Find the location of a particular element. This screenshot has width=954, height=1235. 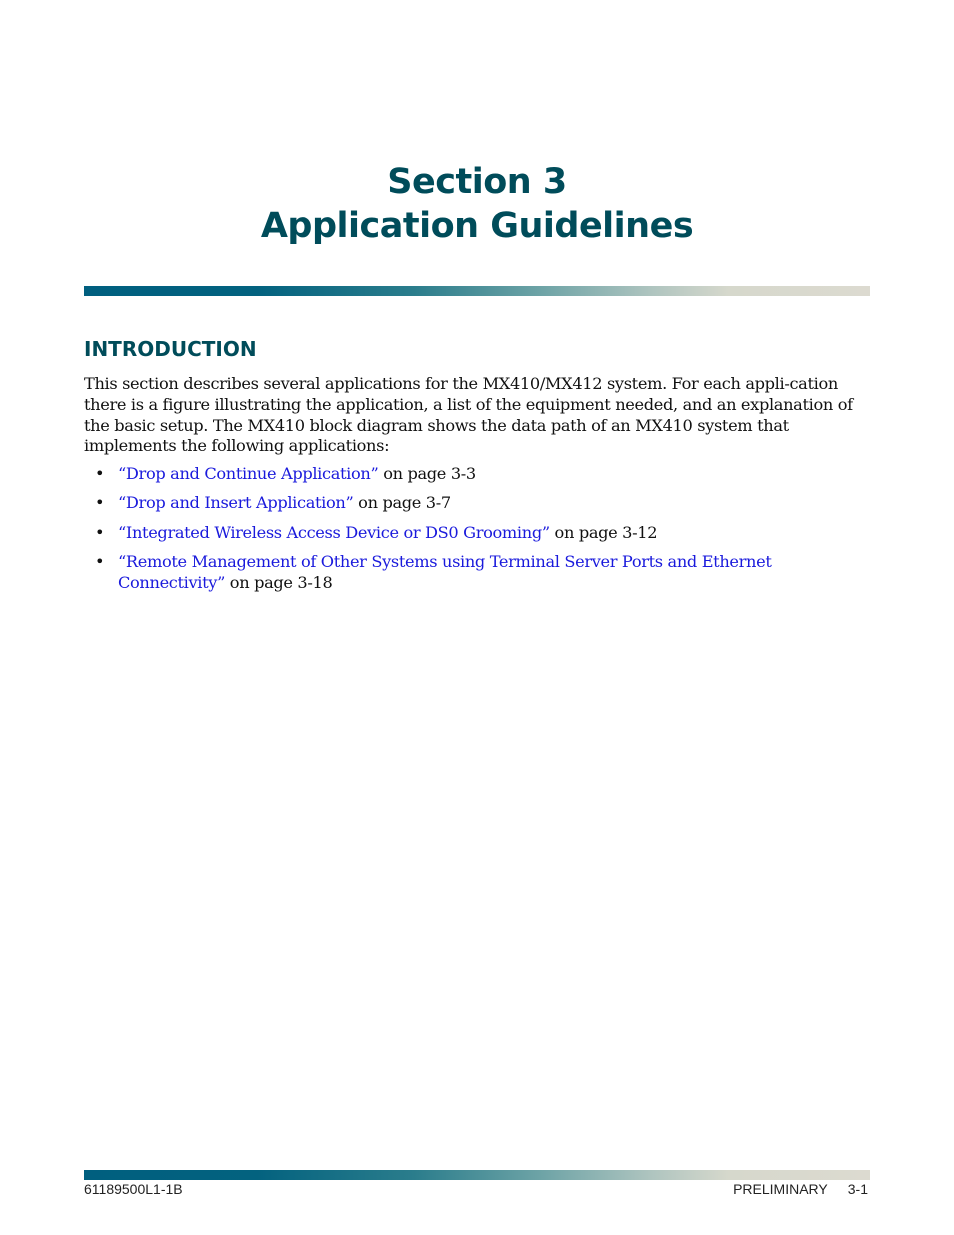

section-number-title: Section 3 is located at coordinates (477, 182).